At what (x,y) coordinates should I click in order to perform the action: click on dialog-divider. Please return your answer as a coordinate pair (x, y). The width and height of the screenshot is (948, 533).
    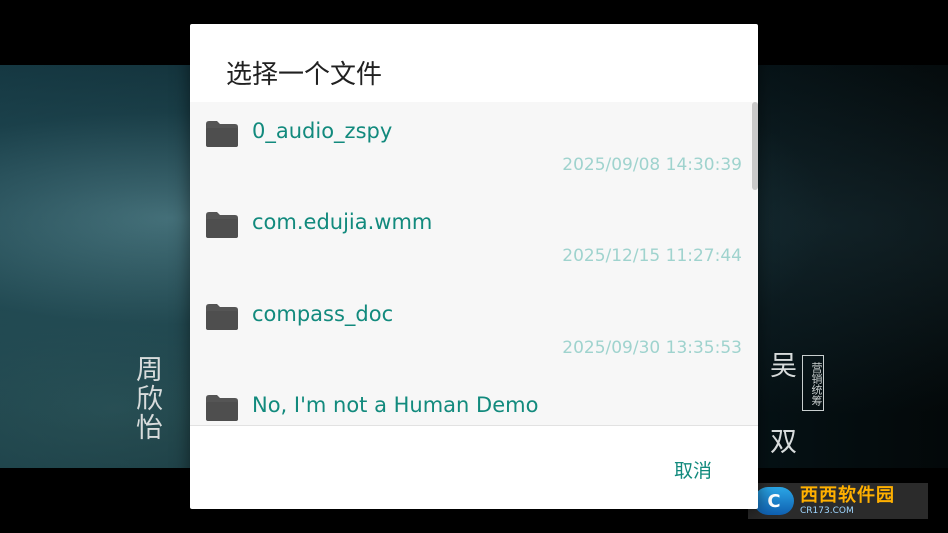
    Looking at the image, I should click on (474, 425).